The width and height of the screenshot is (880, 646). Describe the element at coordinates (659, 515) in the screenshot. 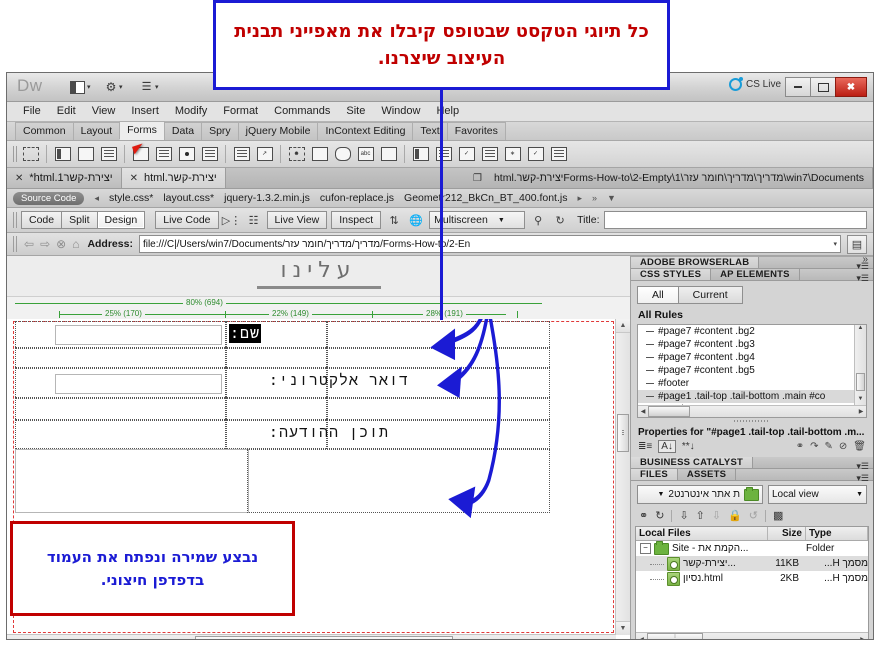

I see `refresh-icon: ↻` at that location.